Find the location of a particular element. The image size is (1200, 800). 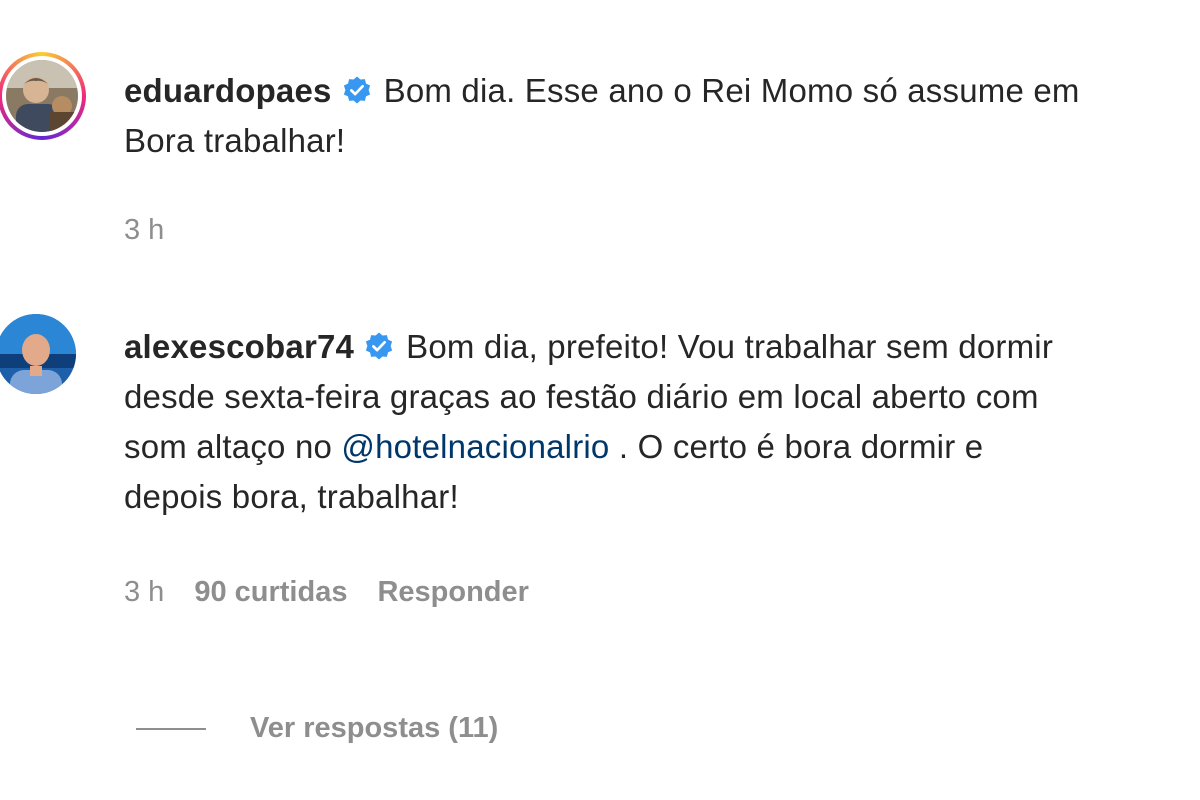

view-replies-button: Ver respostas (11) is located at coordinates (317, 728).